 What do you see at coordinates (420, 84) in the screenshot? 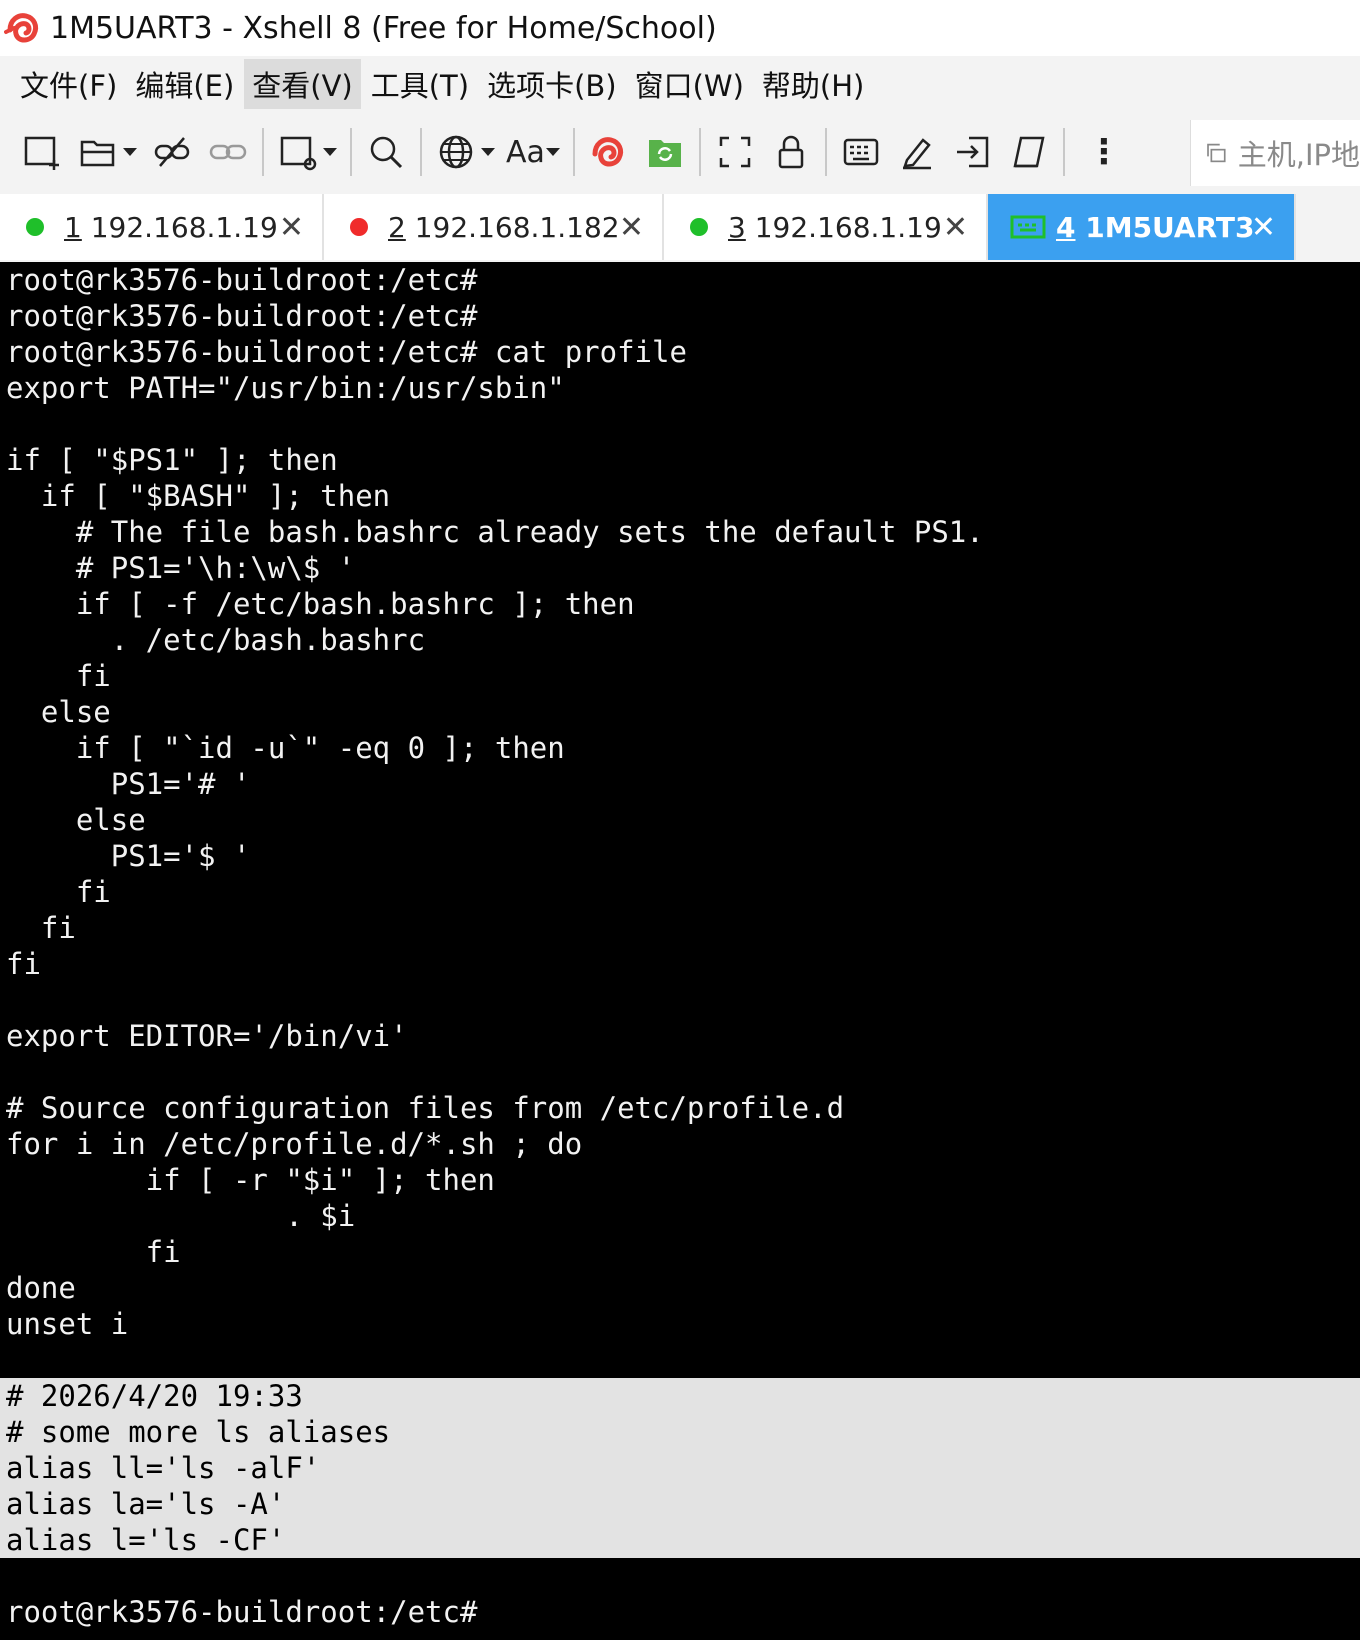
I see `menu-tools: 工具(T)` at bounding box center [420, 84].